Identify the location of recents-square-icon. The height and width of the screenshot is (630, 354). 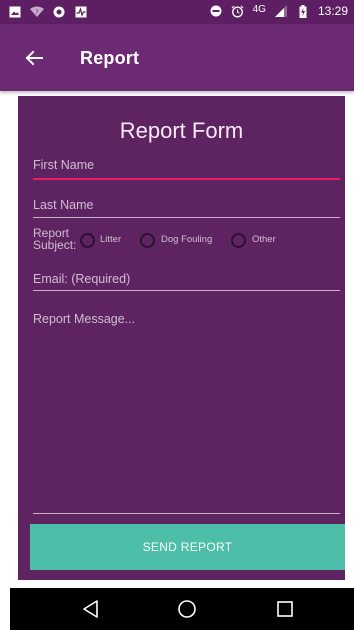
(285, 609).